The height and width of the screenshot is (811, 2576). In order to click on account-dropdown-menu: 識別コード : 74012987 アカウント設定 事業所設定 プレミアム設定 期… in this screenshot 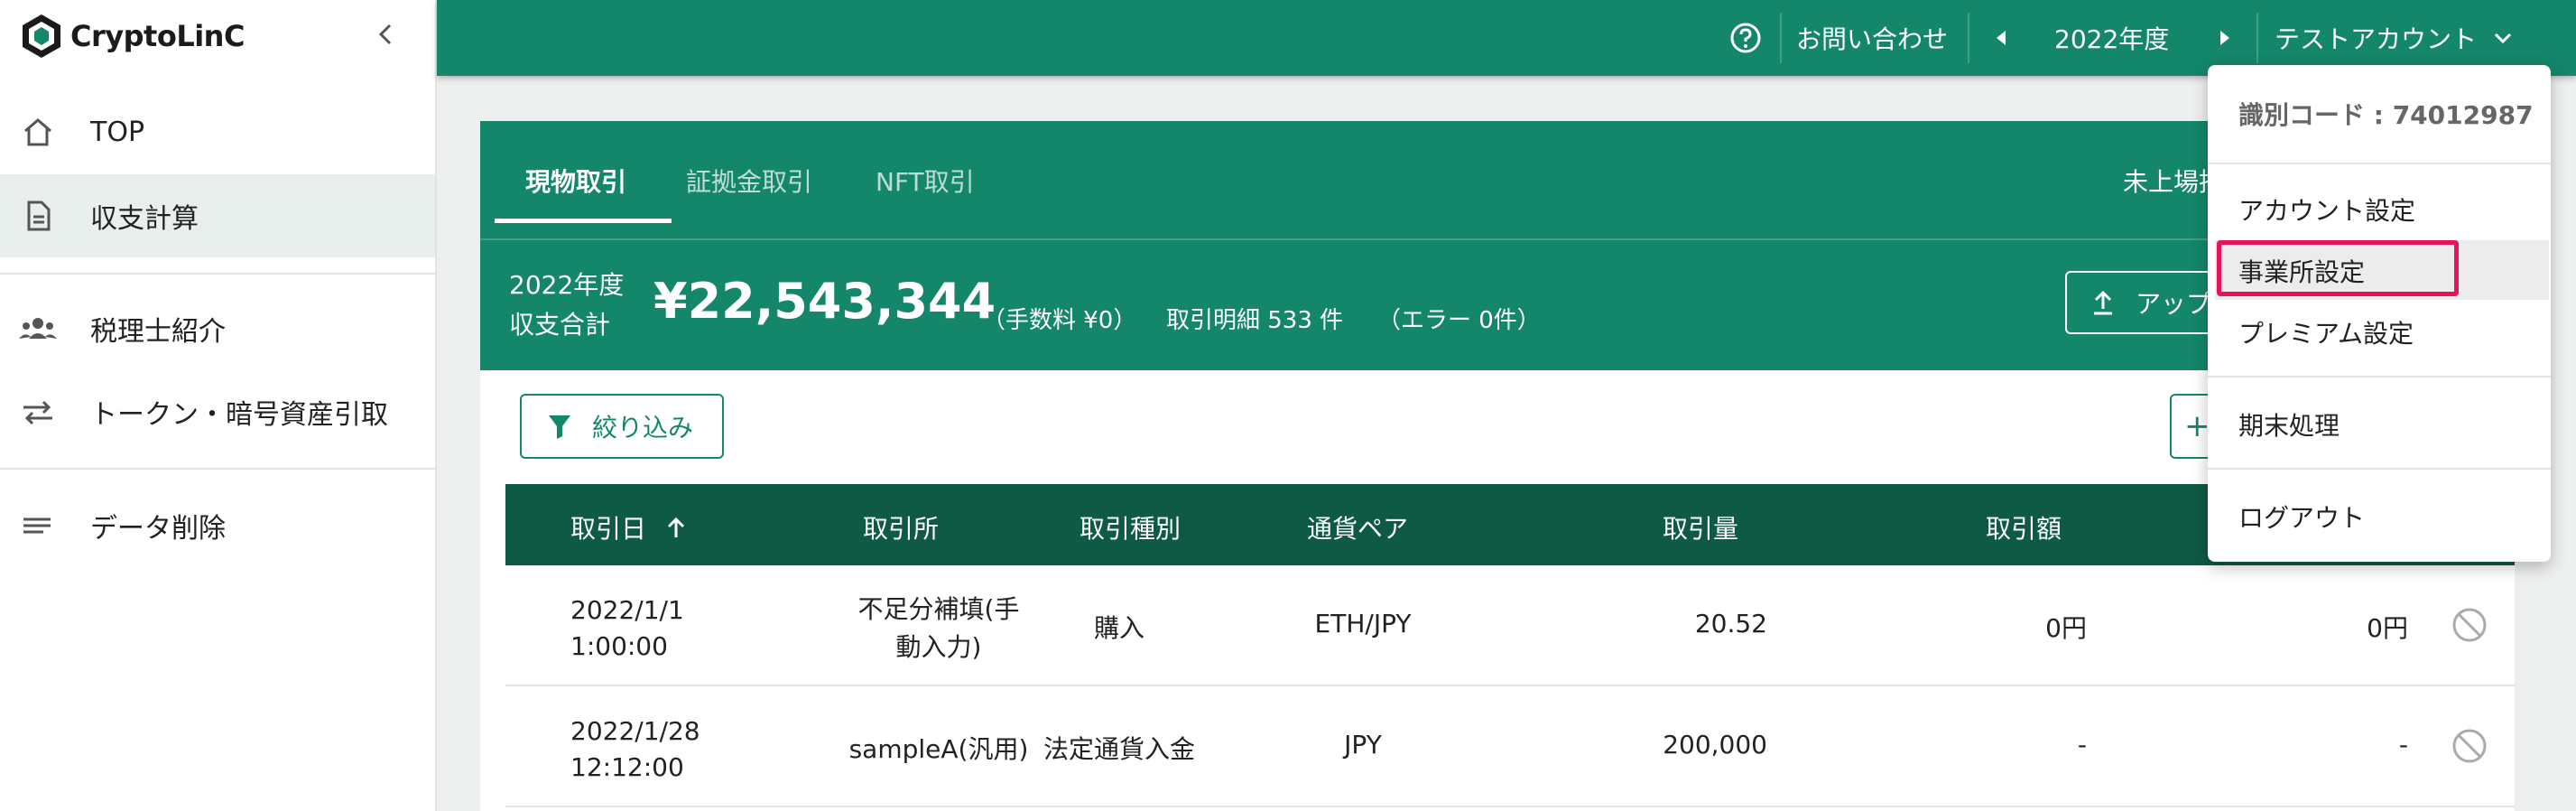, I will do `click(2379, 313)`.